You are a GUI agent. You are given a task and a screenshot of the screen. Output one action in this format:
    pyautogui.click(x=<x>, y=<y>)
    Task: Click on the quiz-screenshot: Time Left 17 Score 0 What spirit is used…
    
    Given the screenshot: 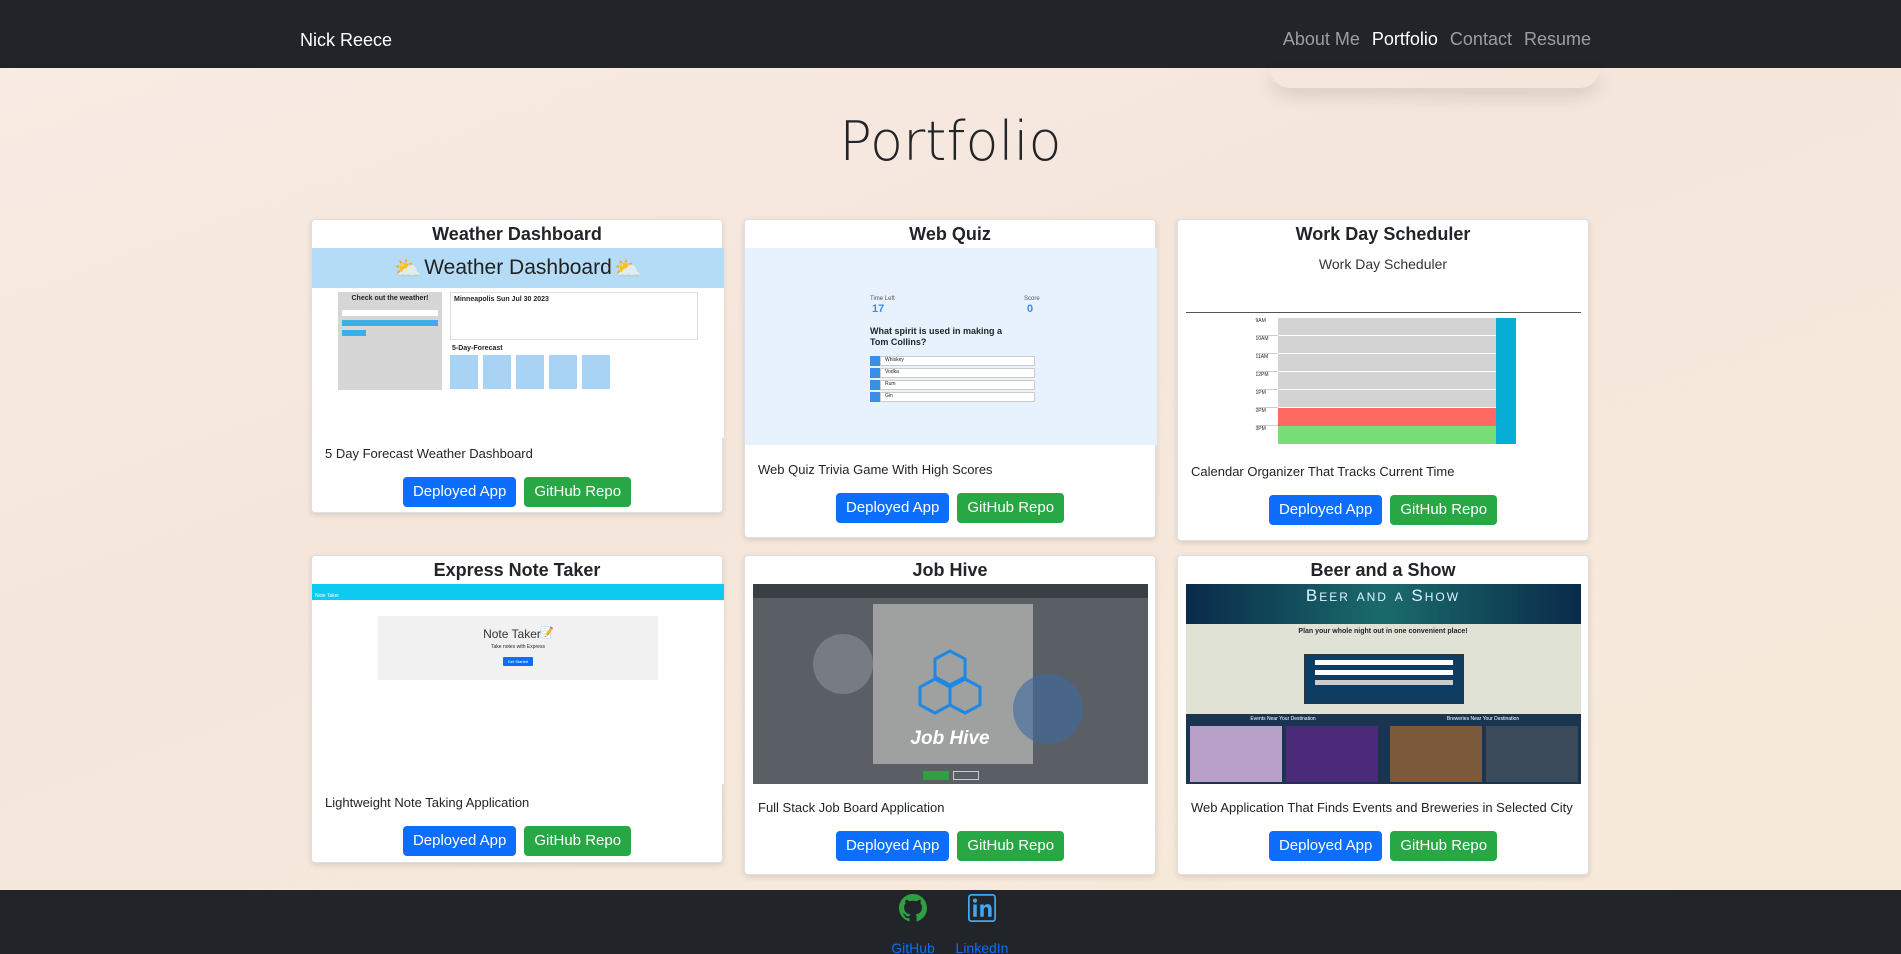 What is the action you would take?
    pyautogui.click(x=951, y=346)
    